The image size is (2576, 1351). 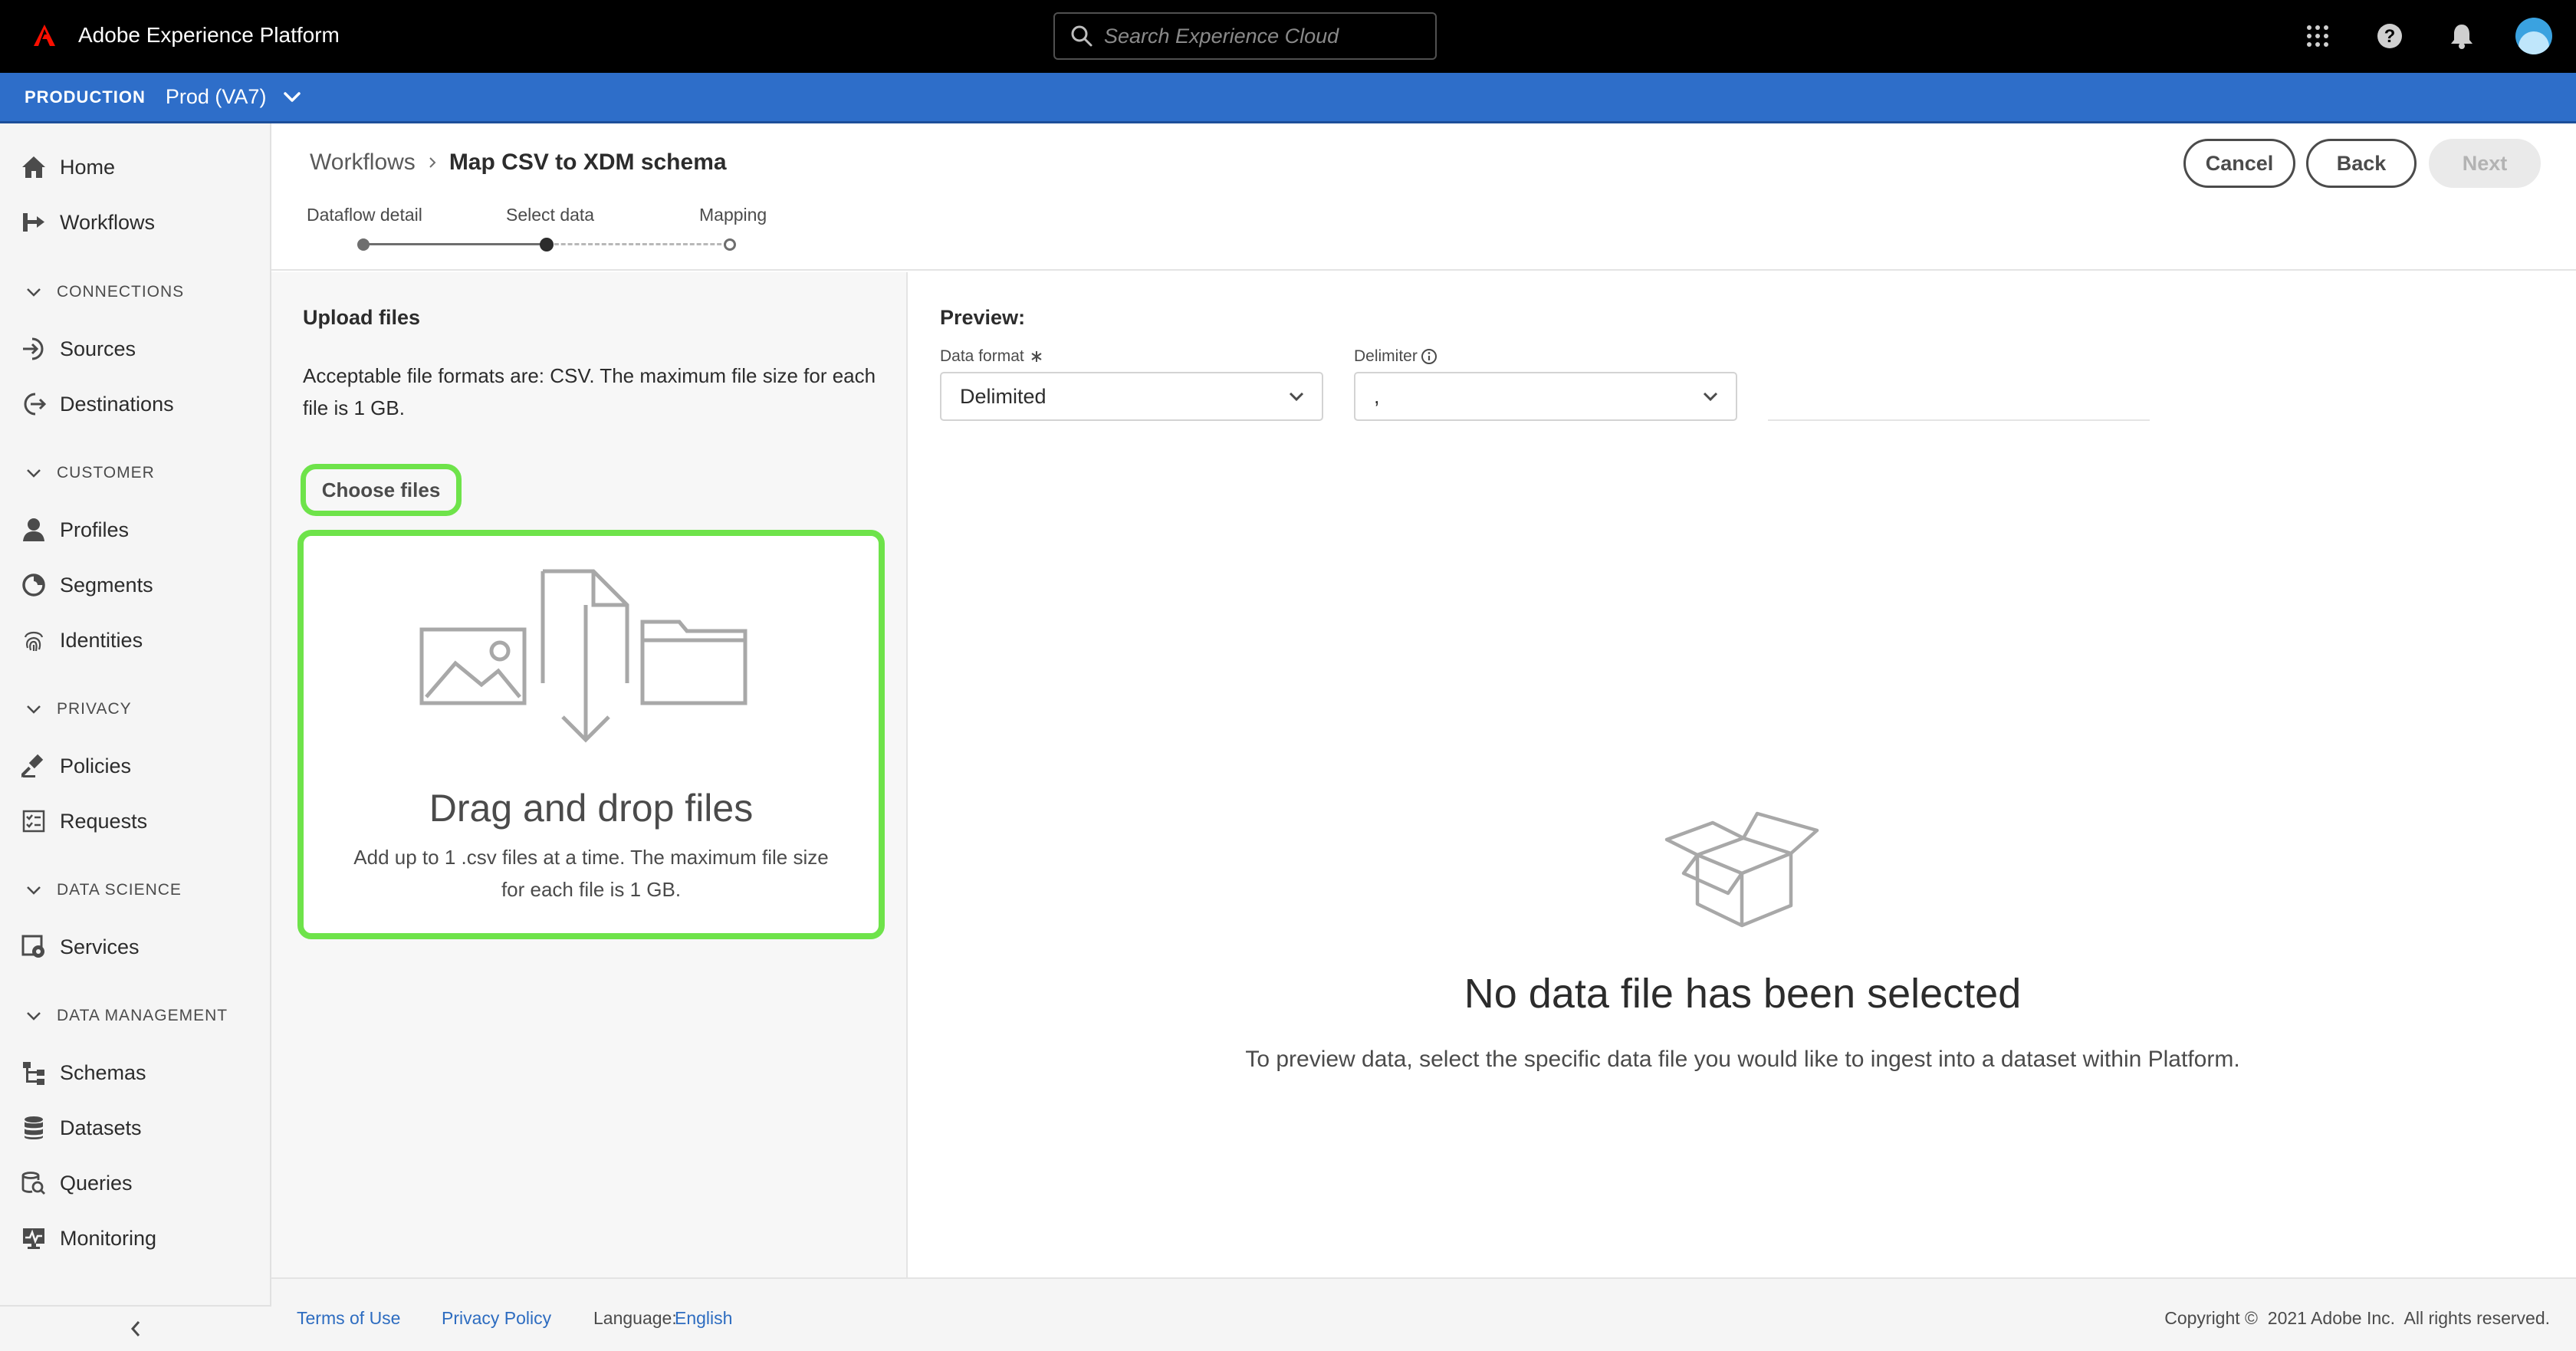 I want to click on drop-zone-title: Drag and drop files, so click(x=591, y=809).